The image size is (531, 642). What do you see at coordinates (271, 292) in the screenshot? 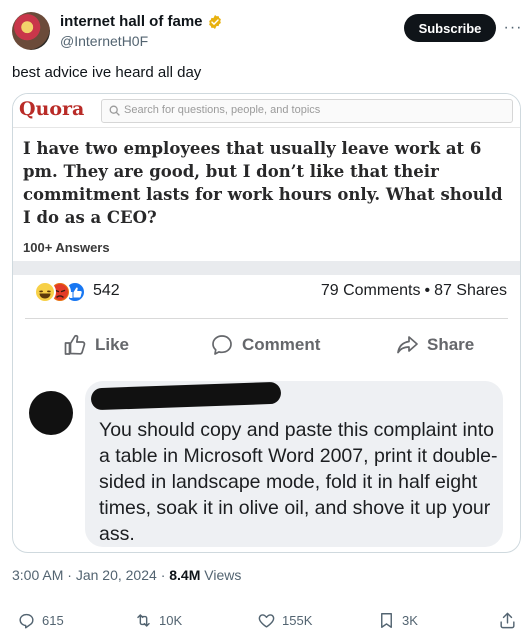
I see `reactions-row: 542 79 Comments • 87 Shares` at bounding box center [271, 292].